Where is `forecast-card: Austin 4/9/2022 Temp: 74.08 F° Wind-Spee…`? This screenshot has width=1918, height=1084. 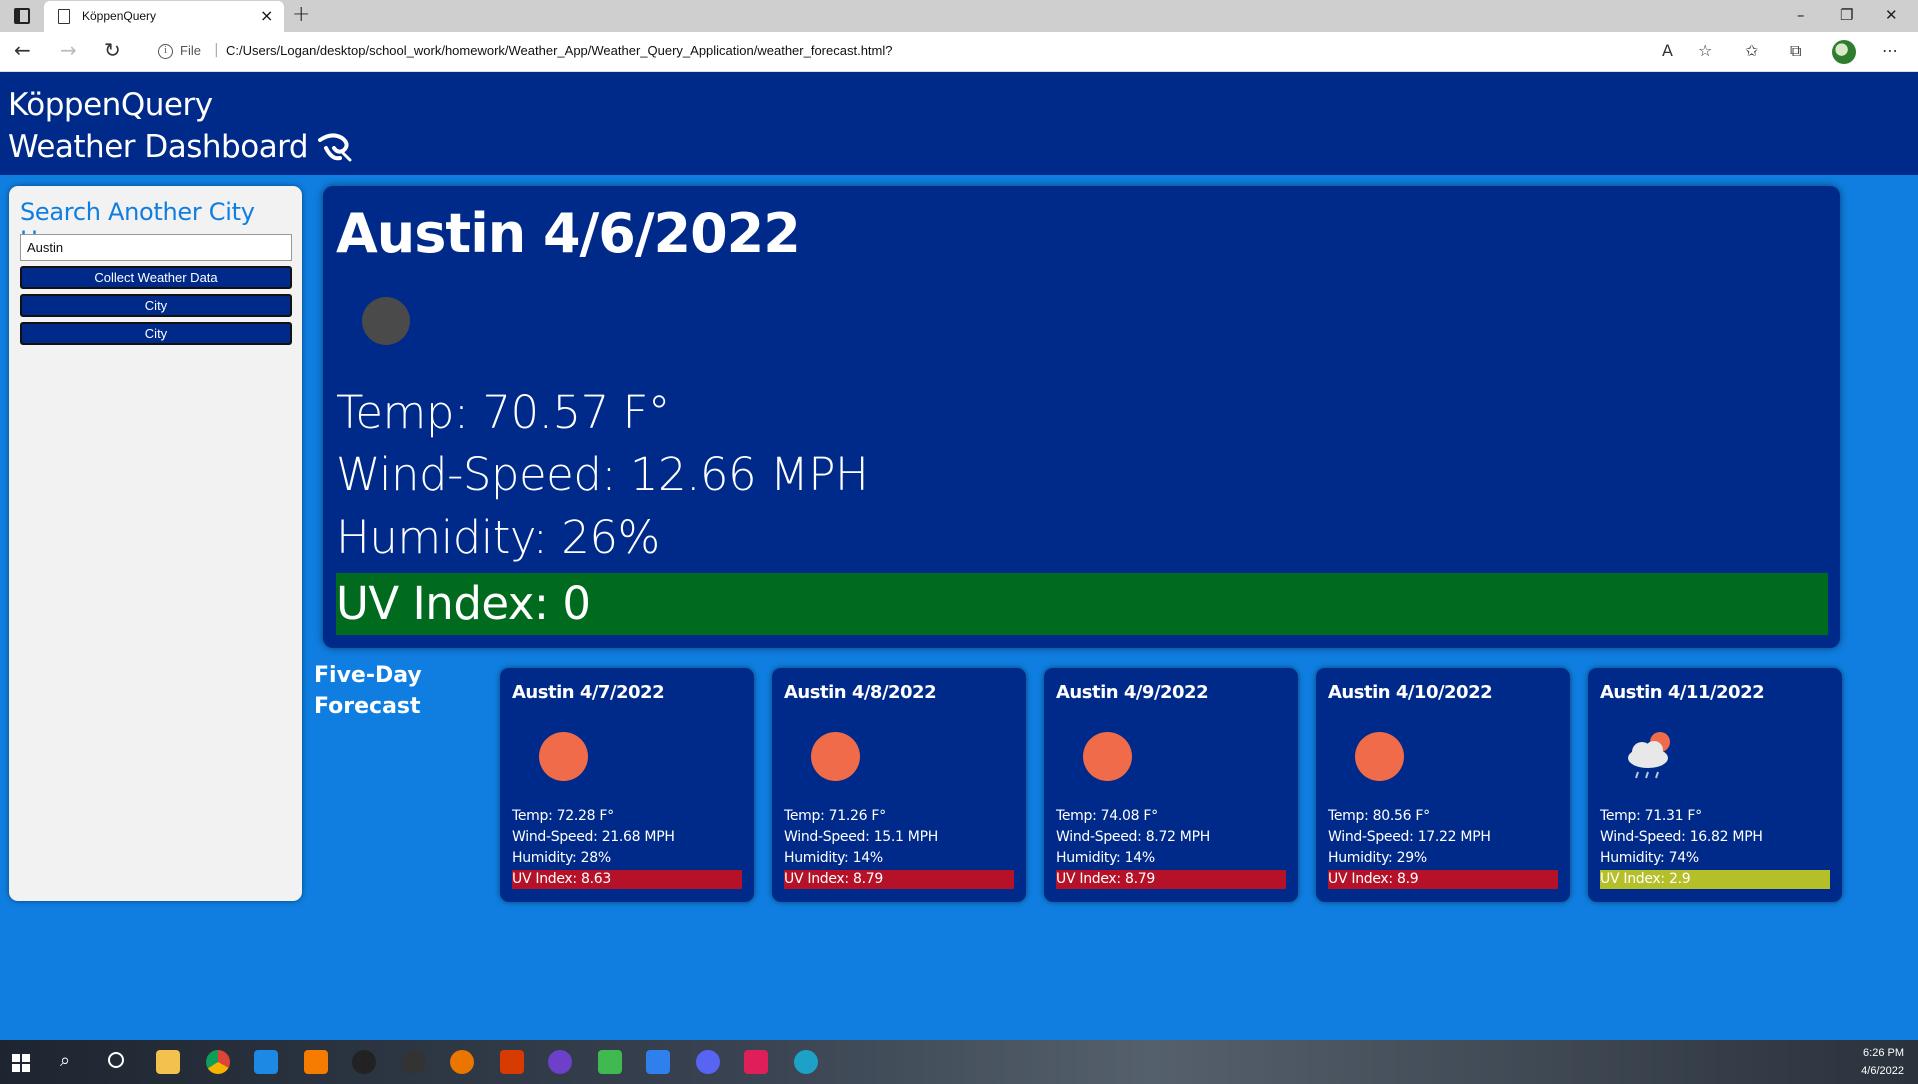
forecast-card: Austin 4/9/2022 Temp: 74.08 F° Wind-Spee… is located at coordinates (1171, 785).